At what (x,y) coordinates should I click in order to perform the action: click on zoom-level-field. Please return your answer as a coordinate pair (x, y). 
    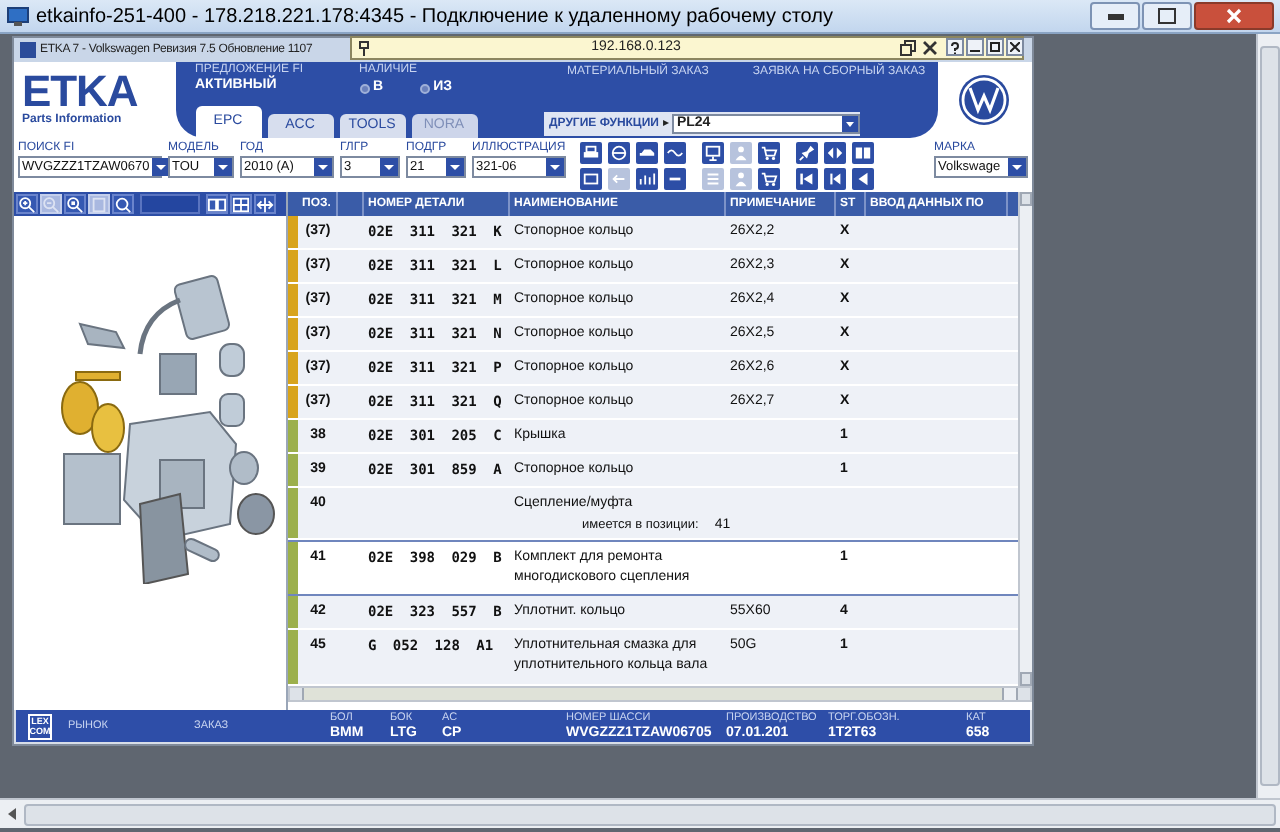
    Looking at the image, I should click on (170, 204).